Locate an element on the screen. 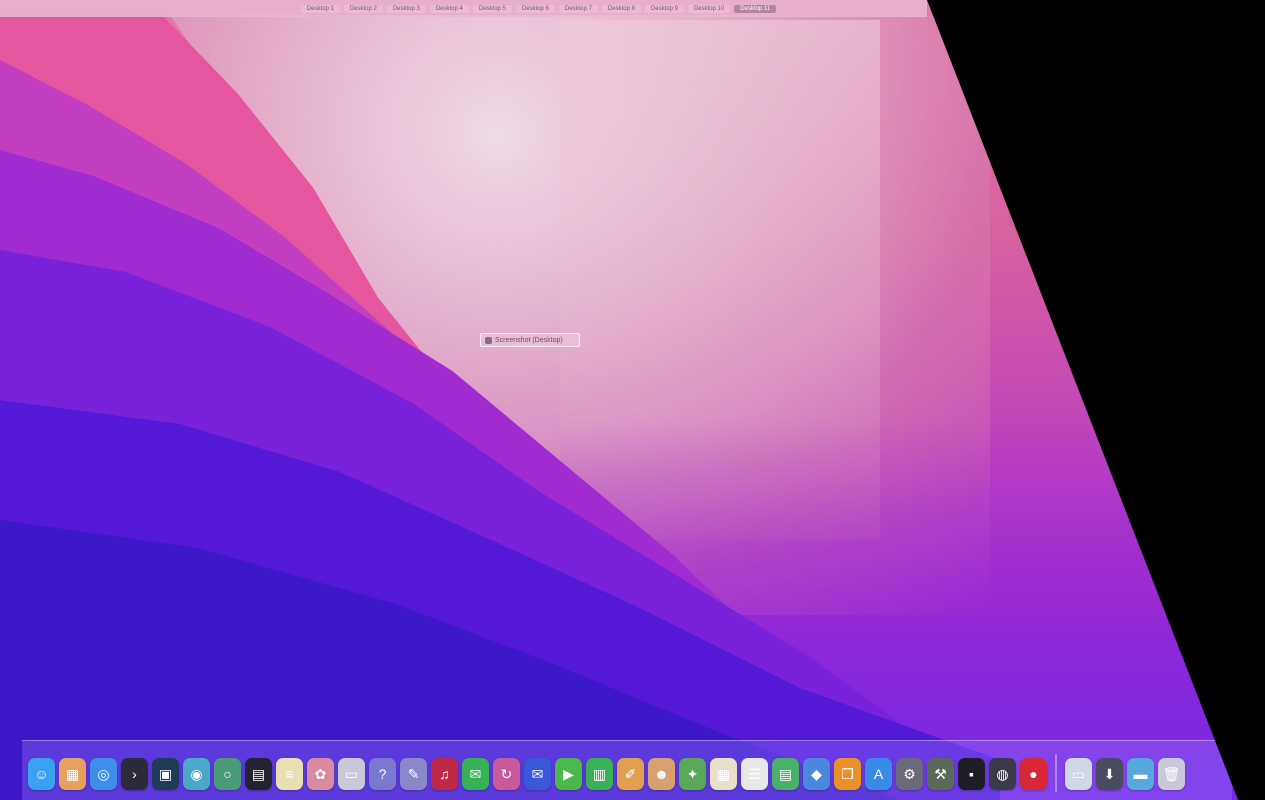  contacts-icon: ☻ is located at coordinates (661, 774).